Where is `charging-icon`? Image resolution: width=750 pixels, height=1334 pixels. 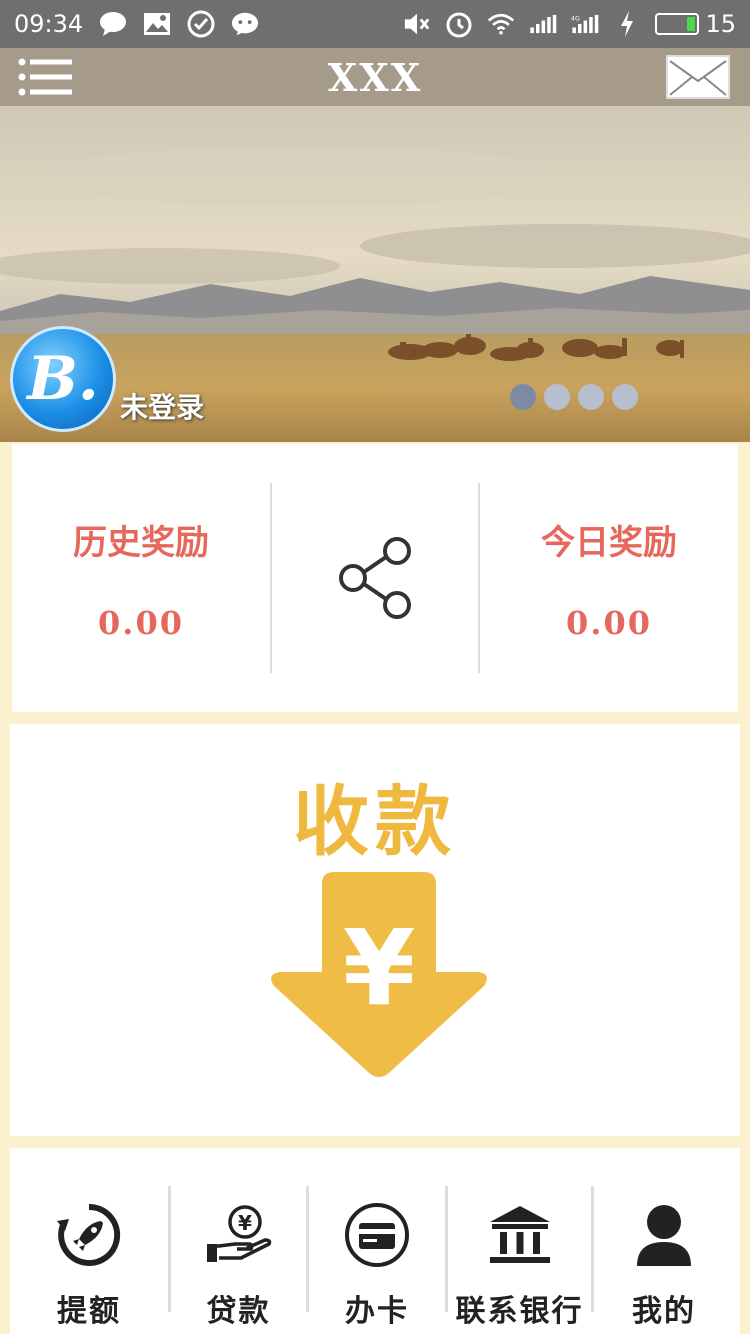 charging-icon is located at coordinates (627, 24).